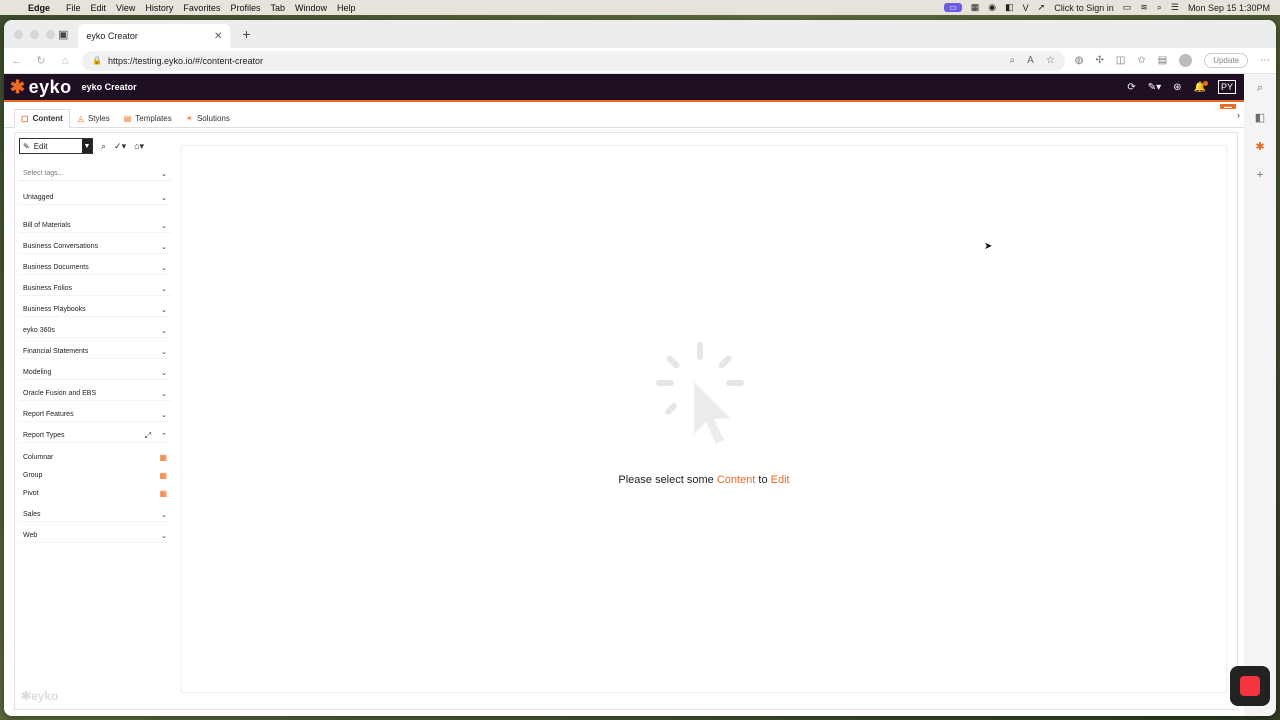 This screenshot has width=1280, height=720. I want to click on chevron-right-icon: ›, so click(1238, 115).